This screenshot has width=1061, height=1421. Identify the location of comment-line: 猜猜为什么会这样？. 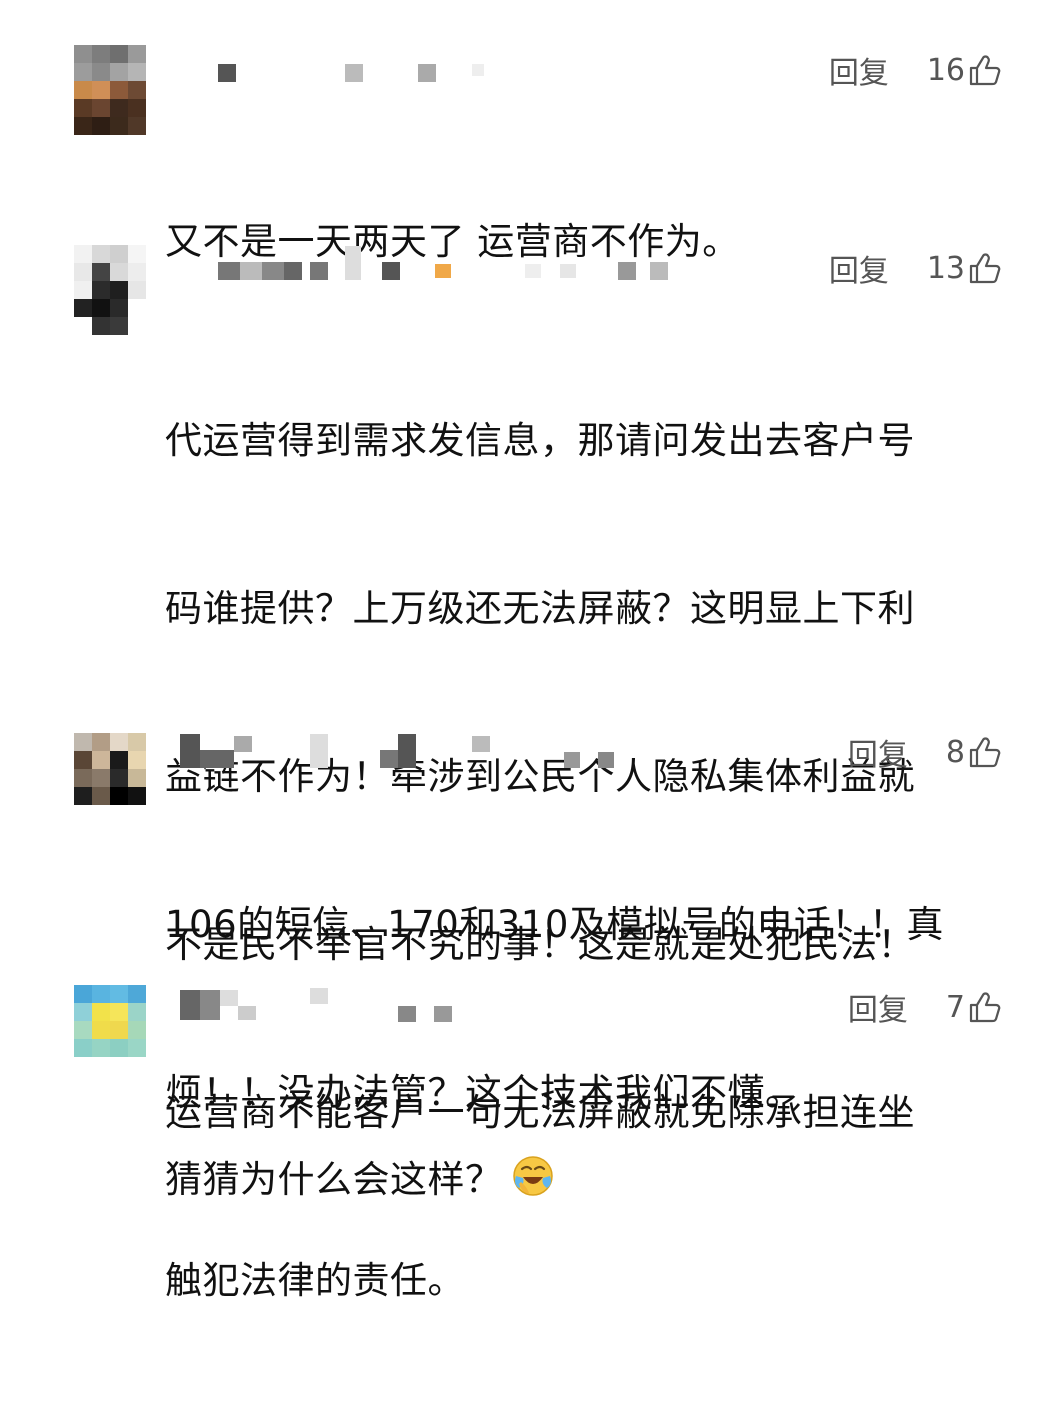
(580, 1180).